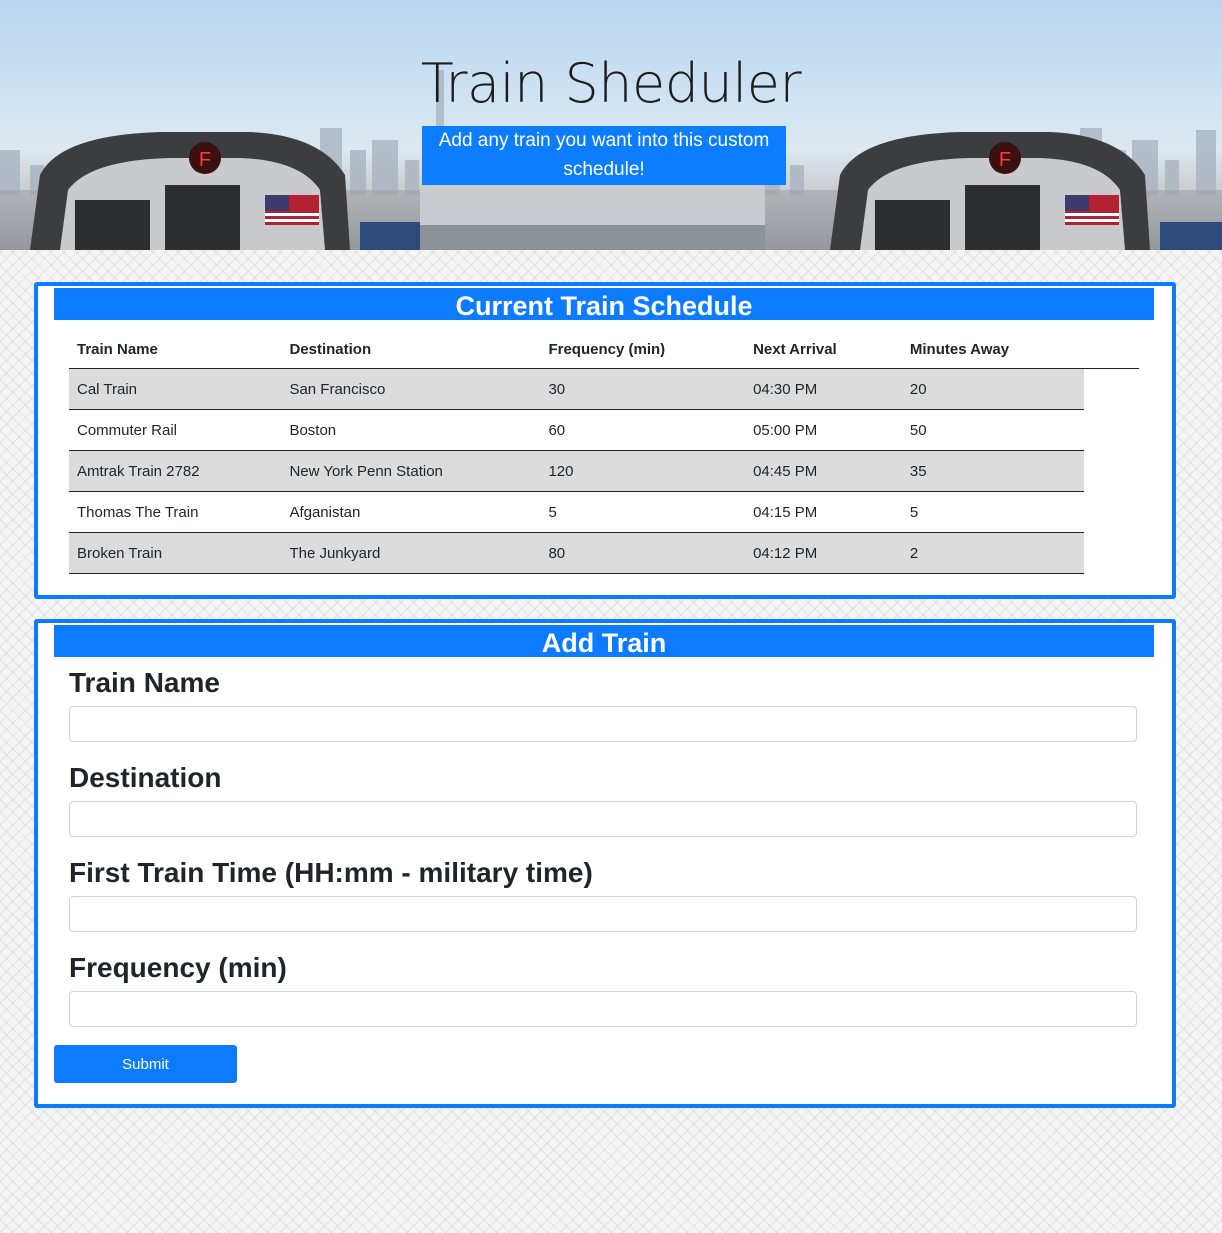  What do you see at coordinates (411, 512) in the screenshot?
I see `destination-cell: Afganistan` at bounding box center [411, 512].